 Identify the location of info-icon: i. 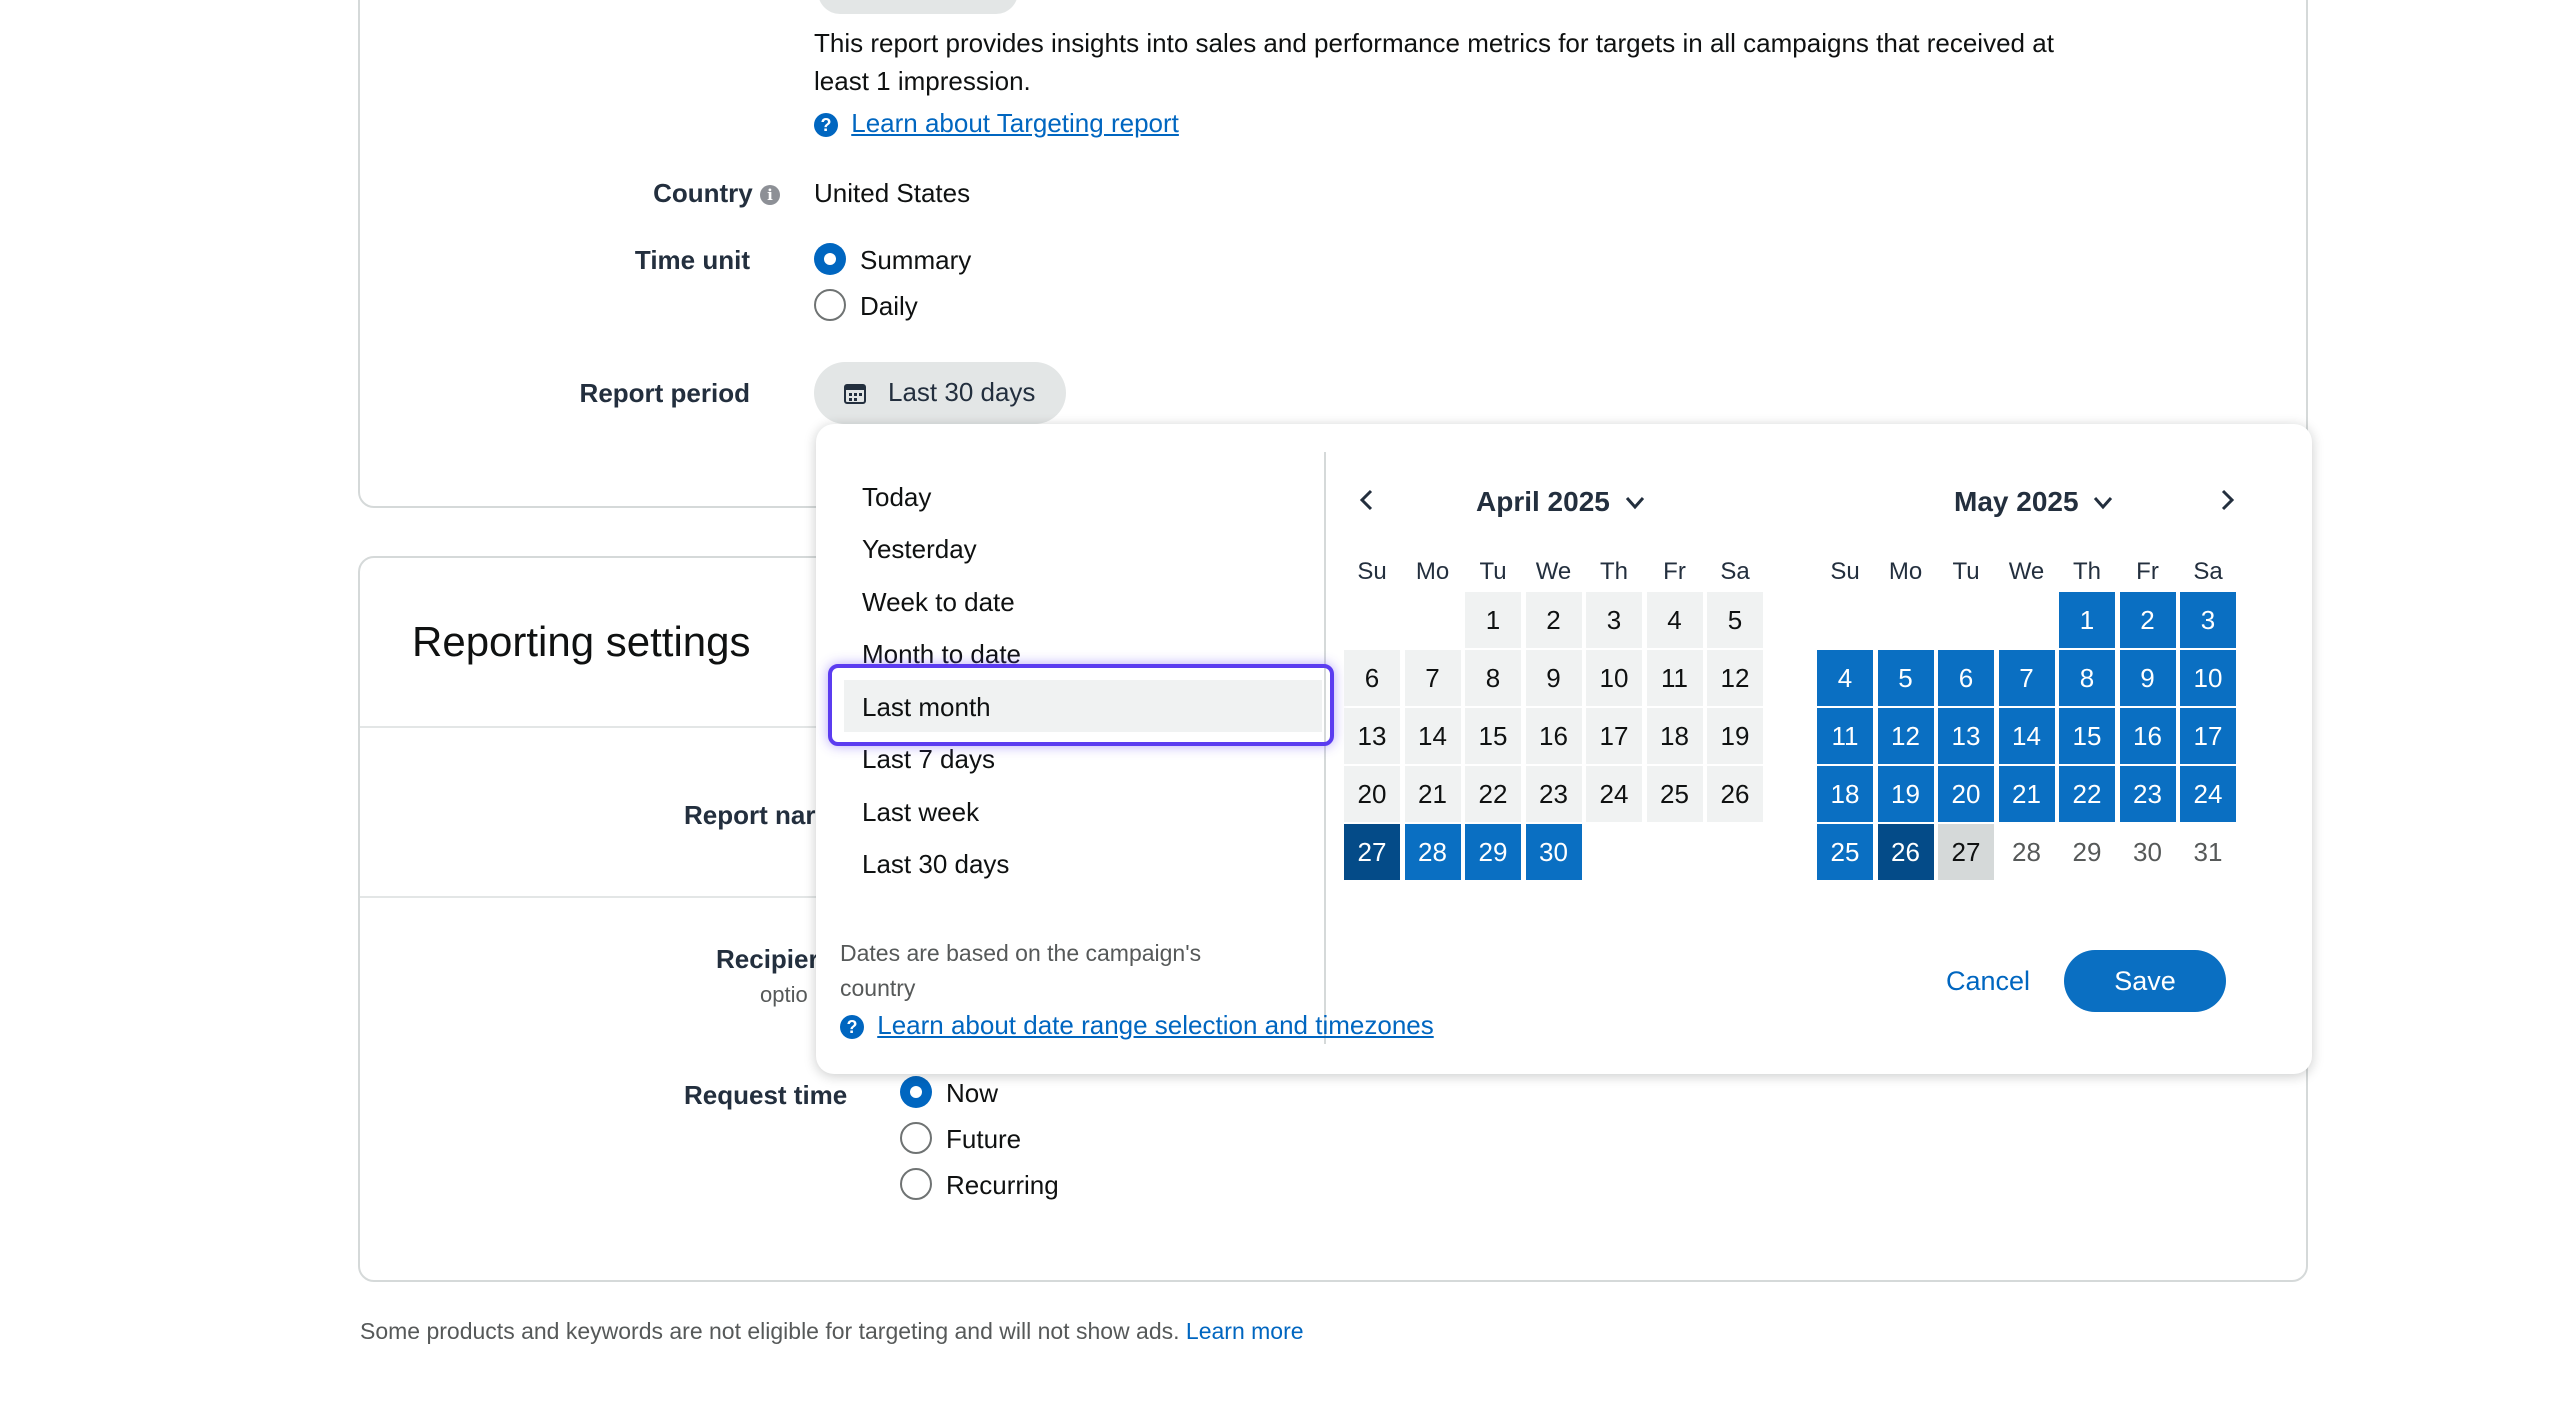
(770, 195).